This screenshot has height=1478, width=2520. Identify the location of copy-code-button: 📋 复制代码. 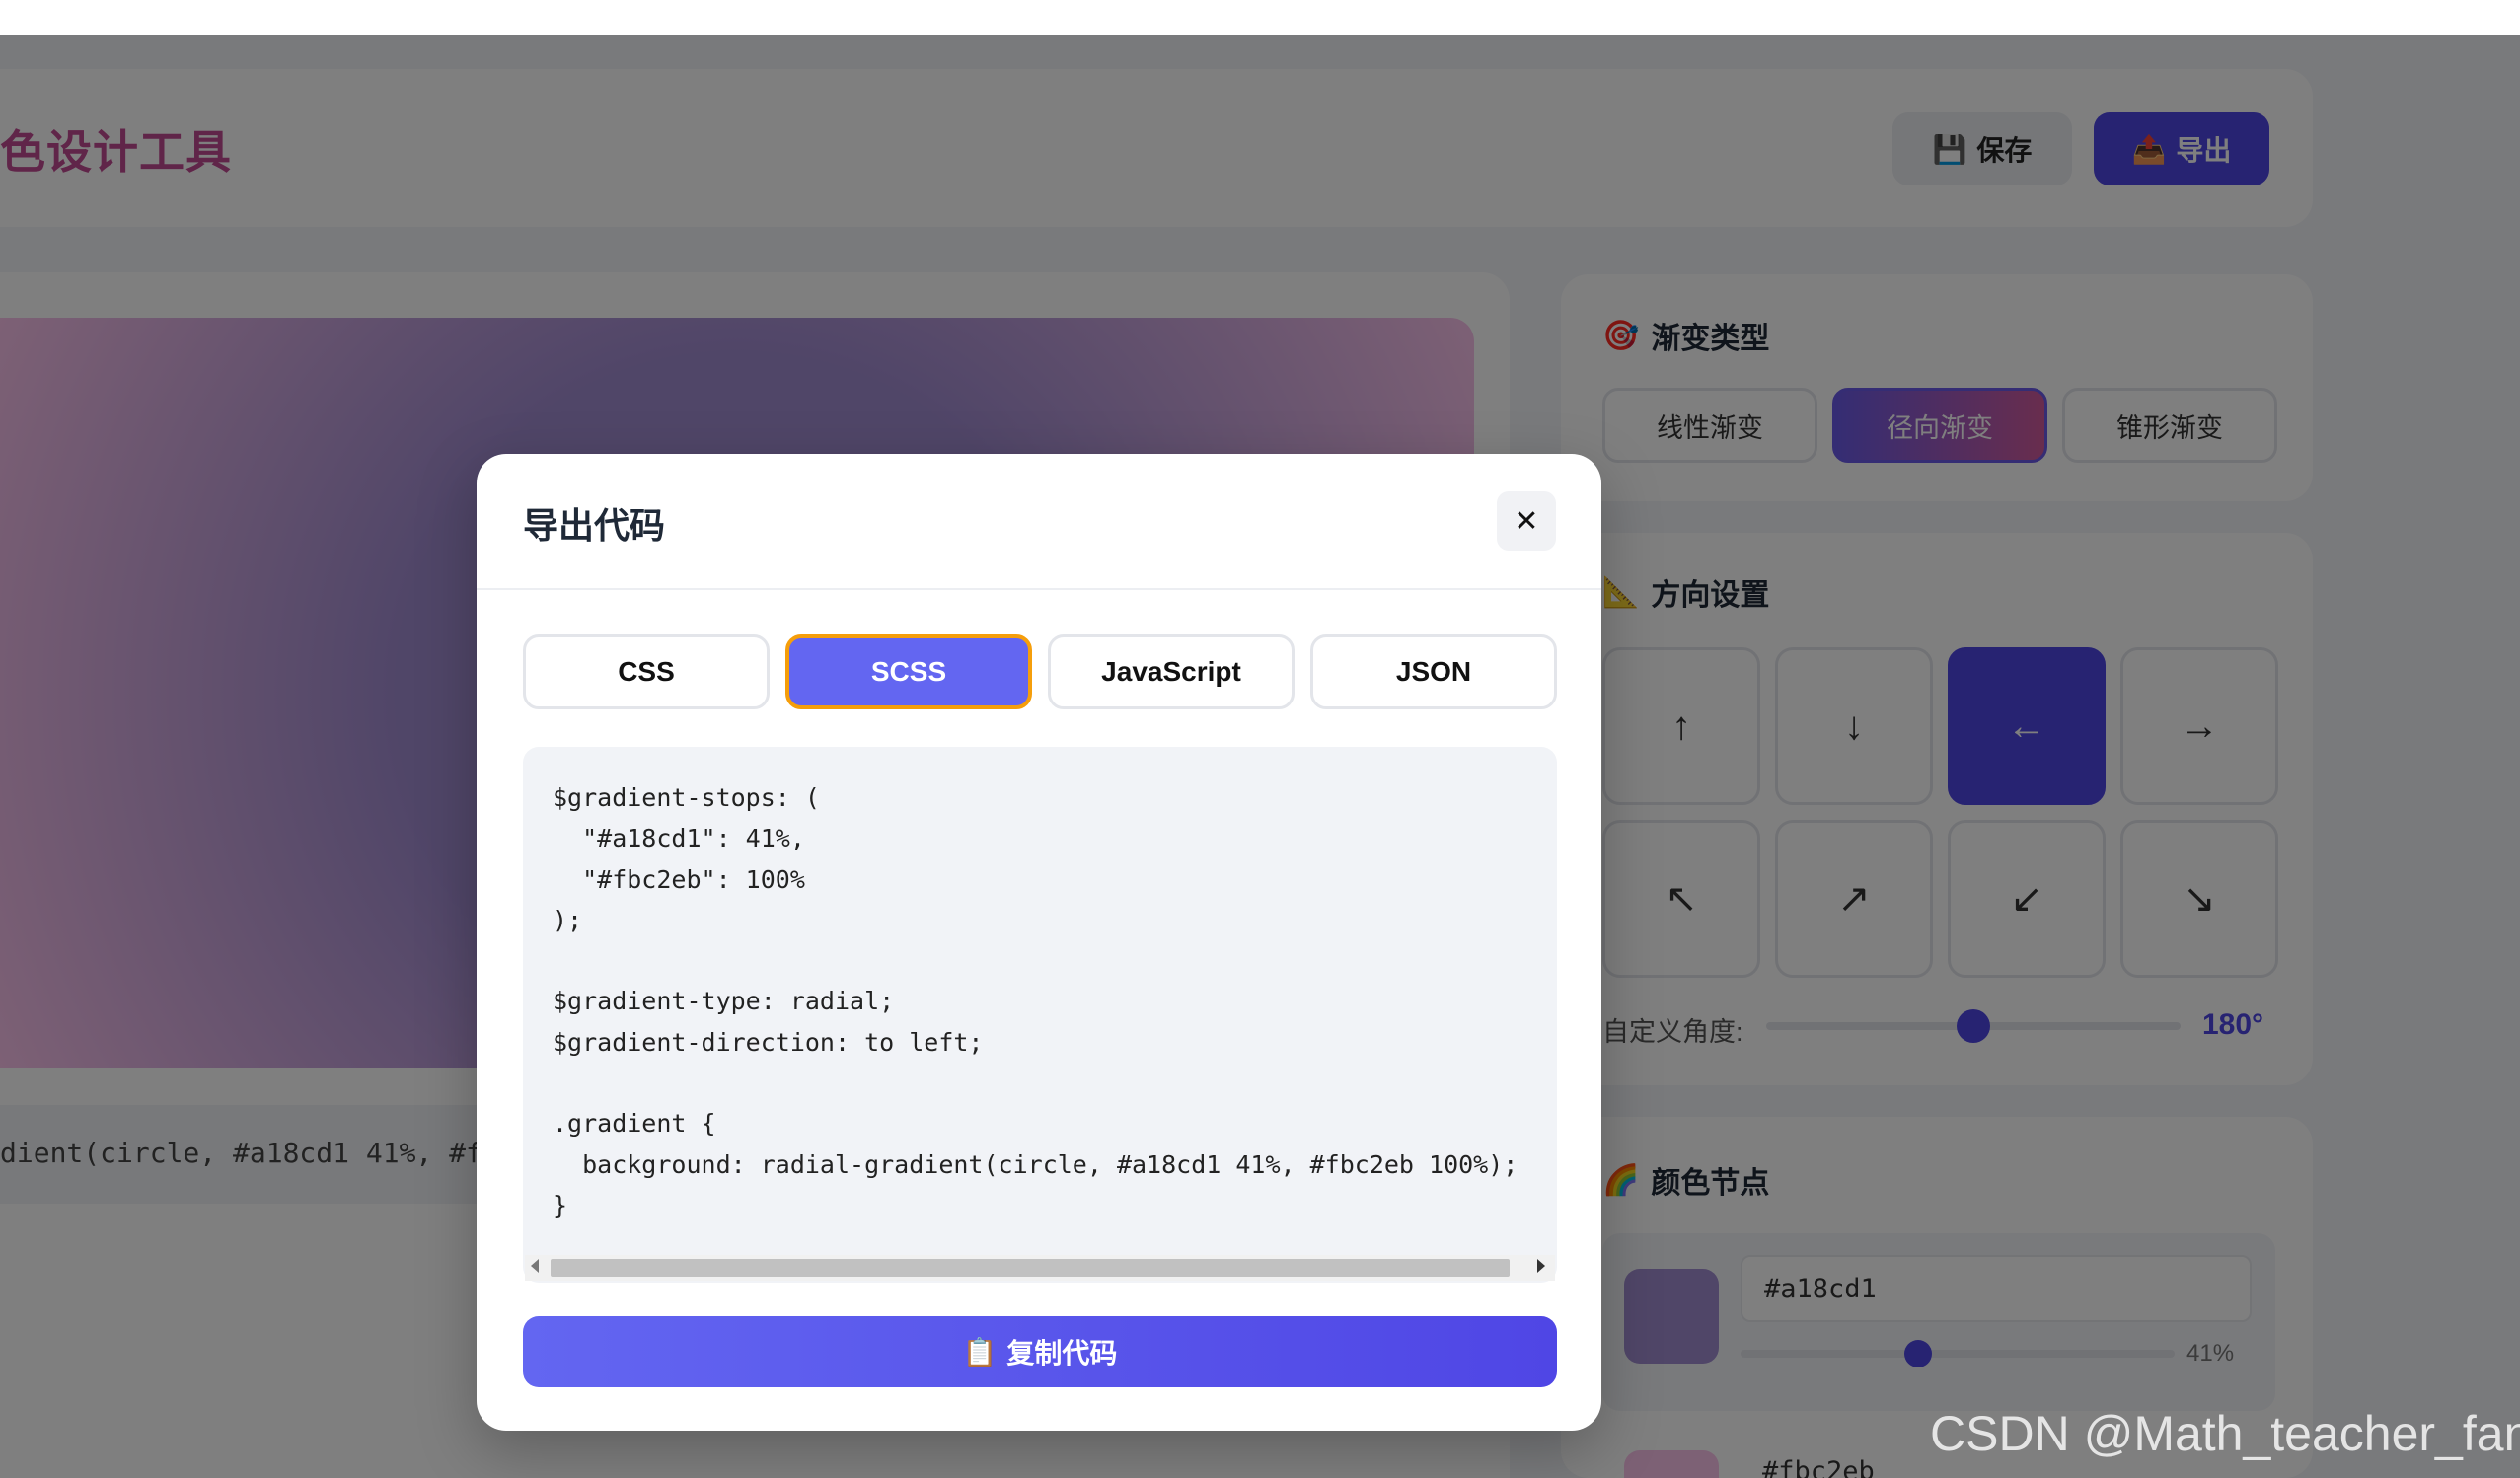
(1040, 1351).